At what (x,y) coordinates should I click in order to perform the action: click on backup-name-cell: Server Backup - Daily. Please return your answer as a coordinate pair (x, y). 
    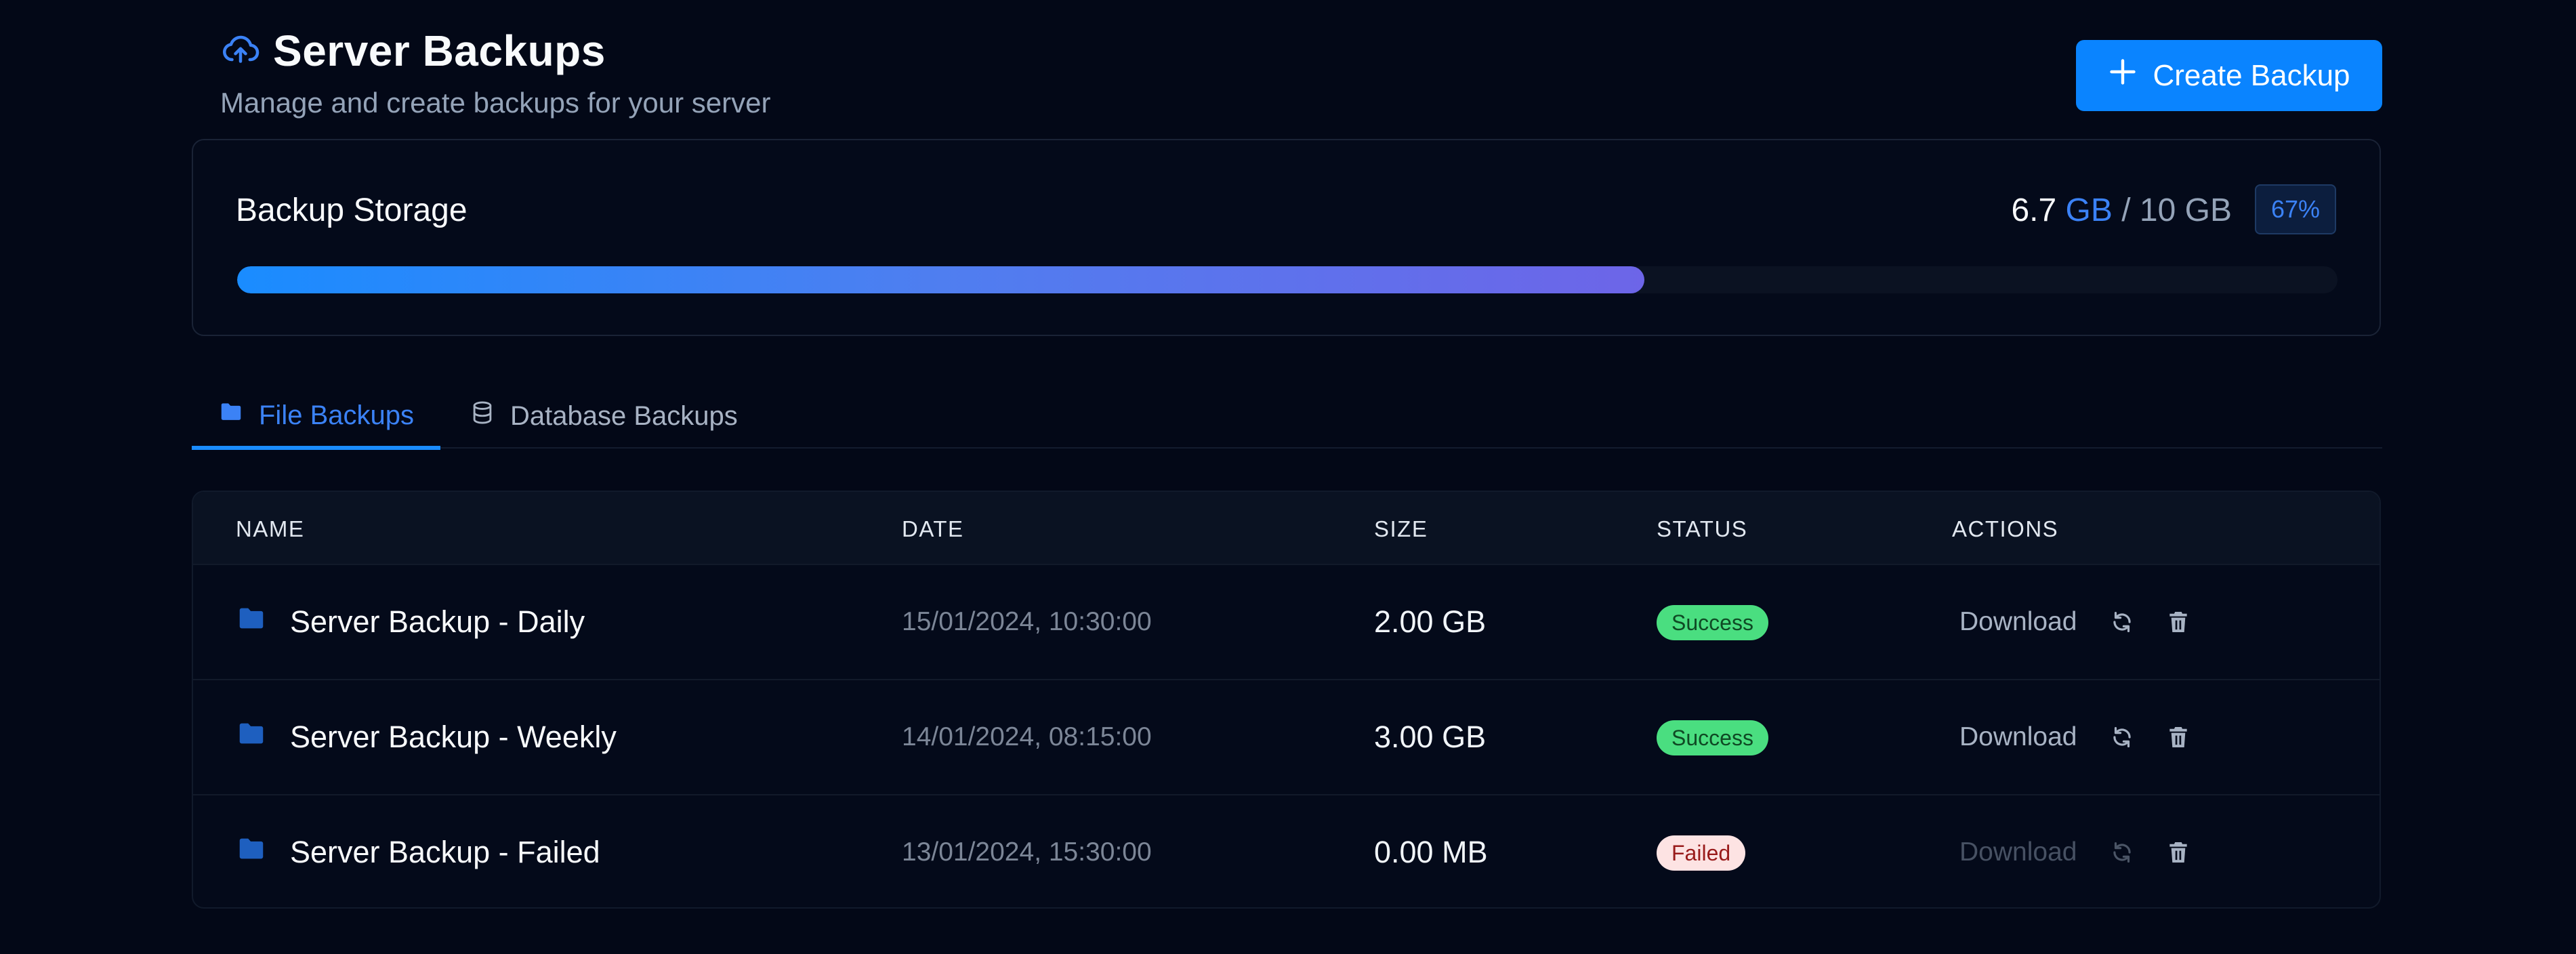
    Looking at the image, I should click on (410, 622).